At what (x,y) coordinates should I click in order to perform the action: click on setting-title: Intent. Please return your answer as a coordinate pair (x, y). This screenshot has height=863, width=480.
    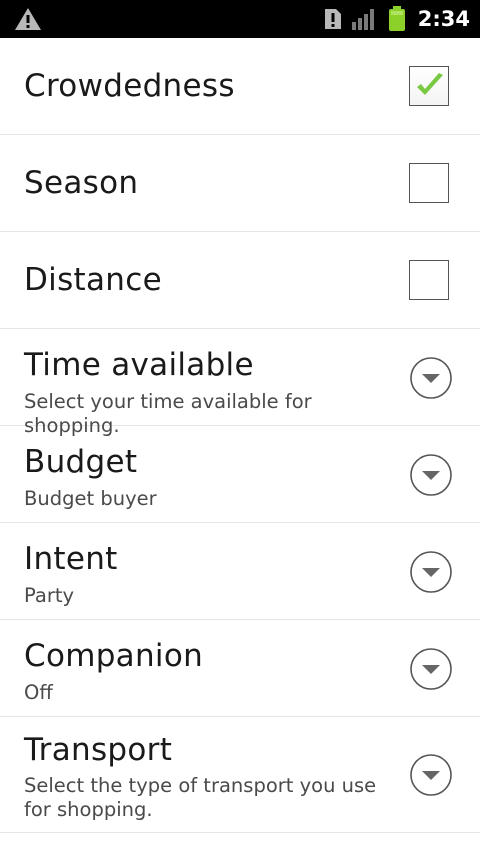
    Looking at the image, I should click on (71, 559).